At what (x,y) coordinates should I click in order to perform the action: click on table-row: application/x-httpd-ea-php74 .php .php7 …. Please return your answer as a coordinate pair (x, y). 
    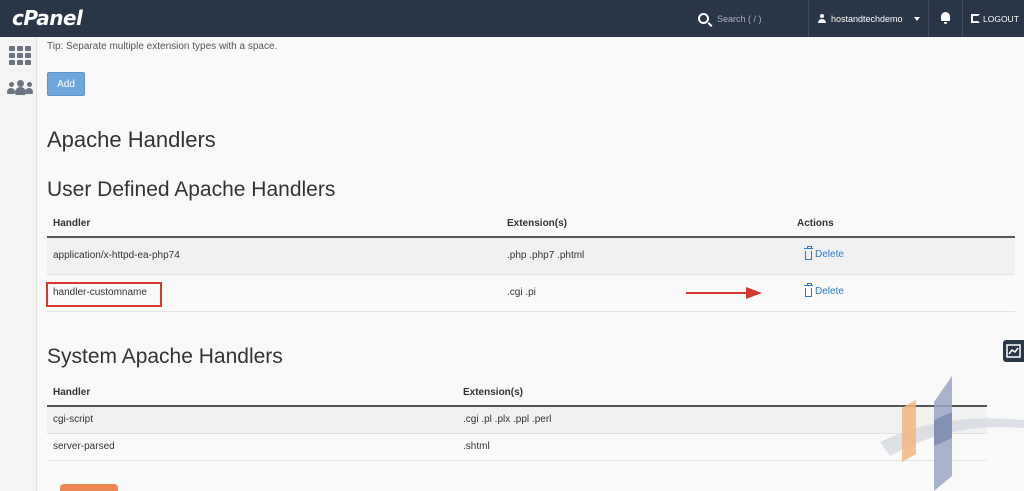
    Looking at the image, I should click on (531, 256).